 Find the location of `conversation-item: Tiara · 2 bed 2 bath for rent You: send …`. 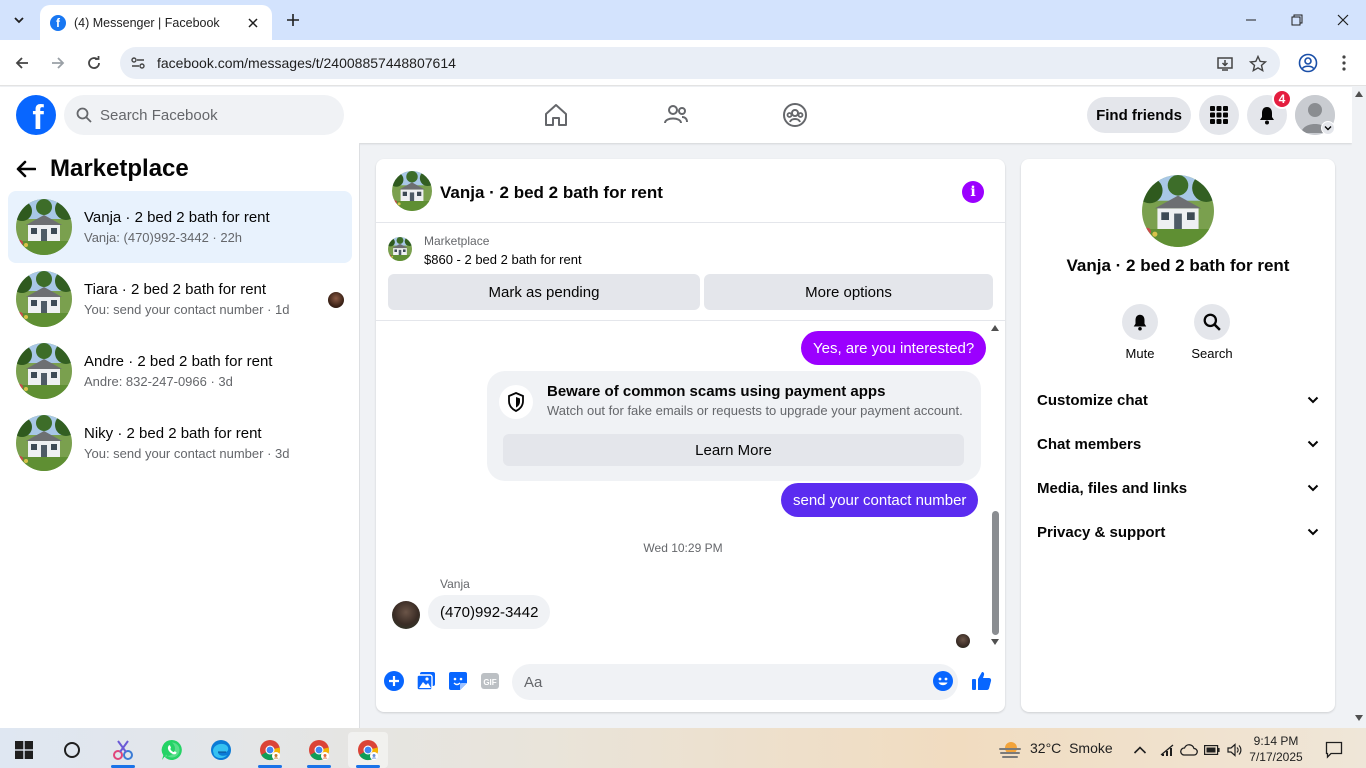

conversation-item: Tiara · 2 bed 2 bath for rent You: send … is located at coordinates (180, 299).